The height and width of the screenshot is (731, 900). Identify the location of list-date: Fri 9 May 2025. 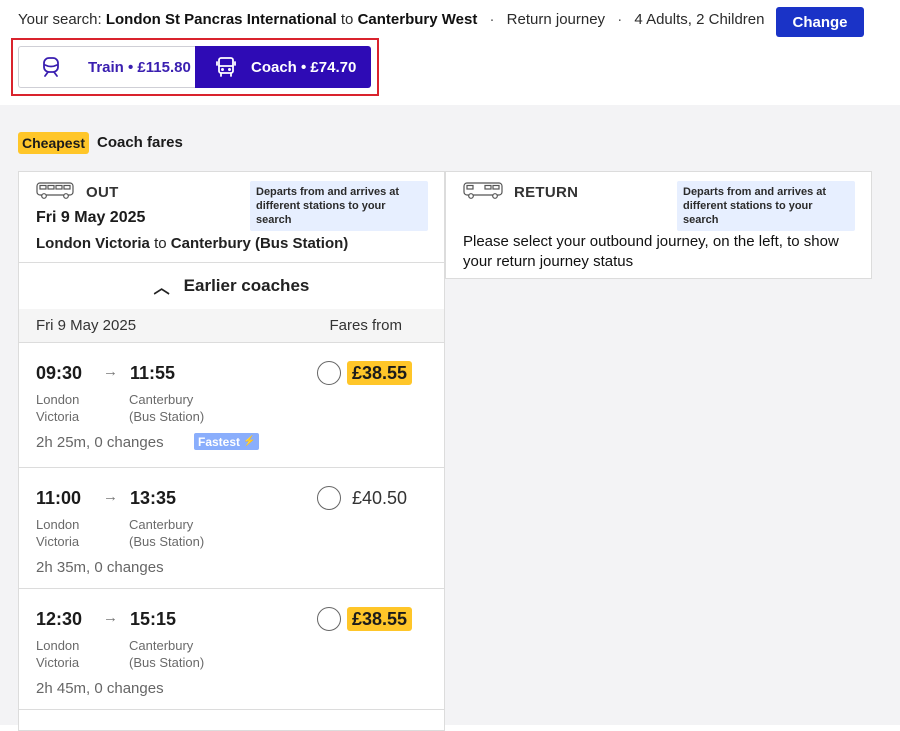
(86, 325).